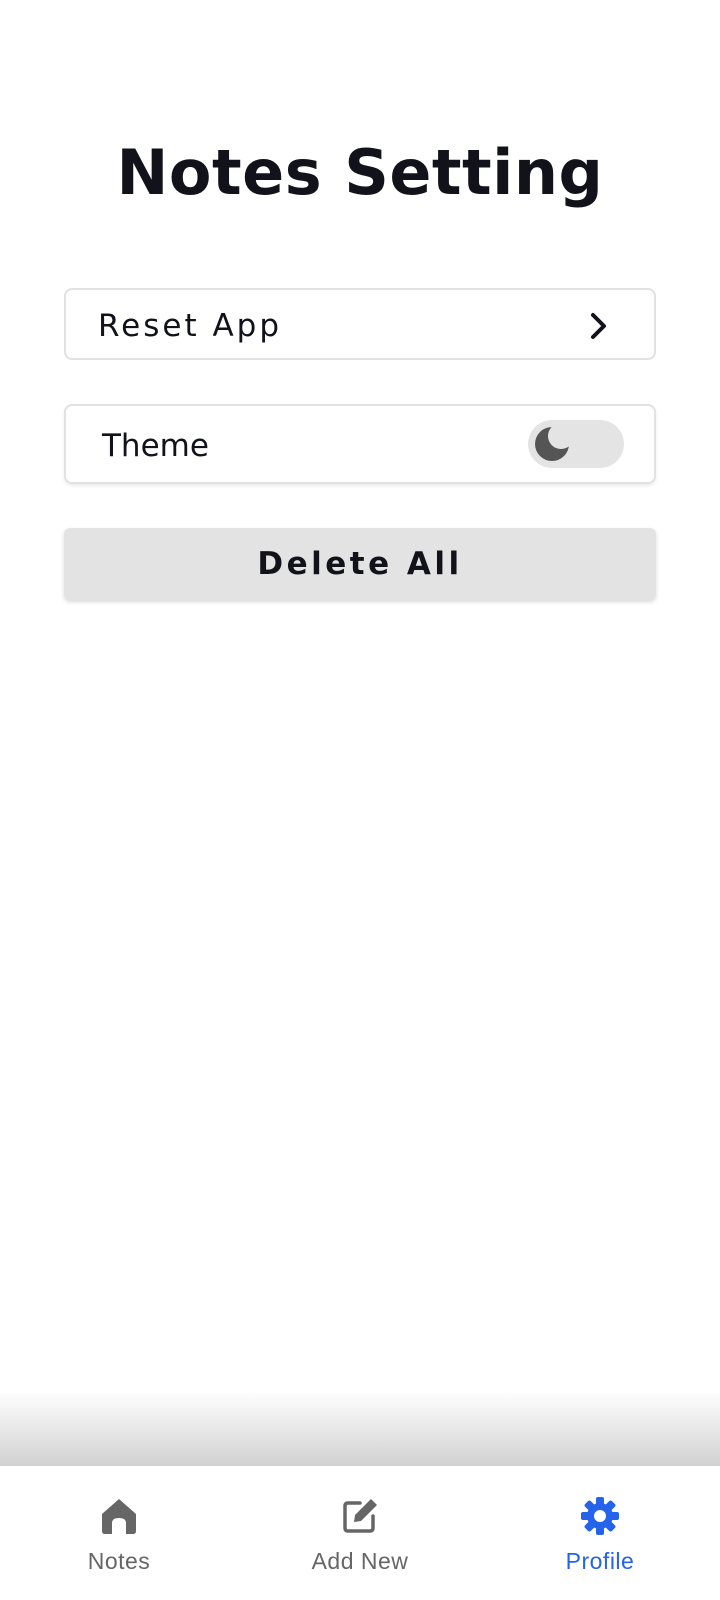  What do you see at coordinates (553, 442) in the screenshot?
I see `moon-icon` at bounding box center [553, 442].